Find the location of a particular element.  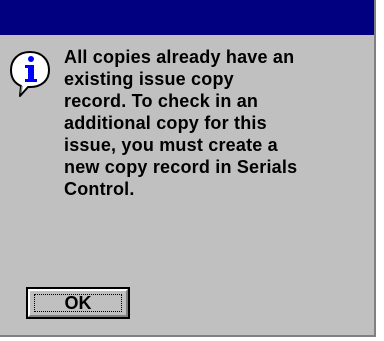

message-line: additional copy for this is located at coordinates (165, 123).